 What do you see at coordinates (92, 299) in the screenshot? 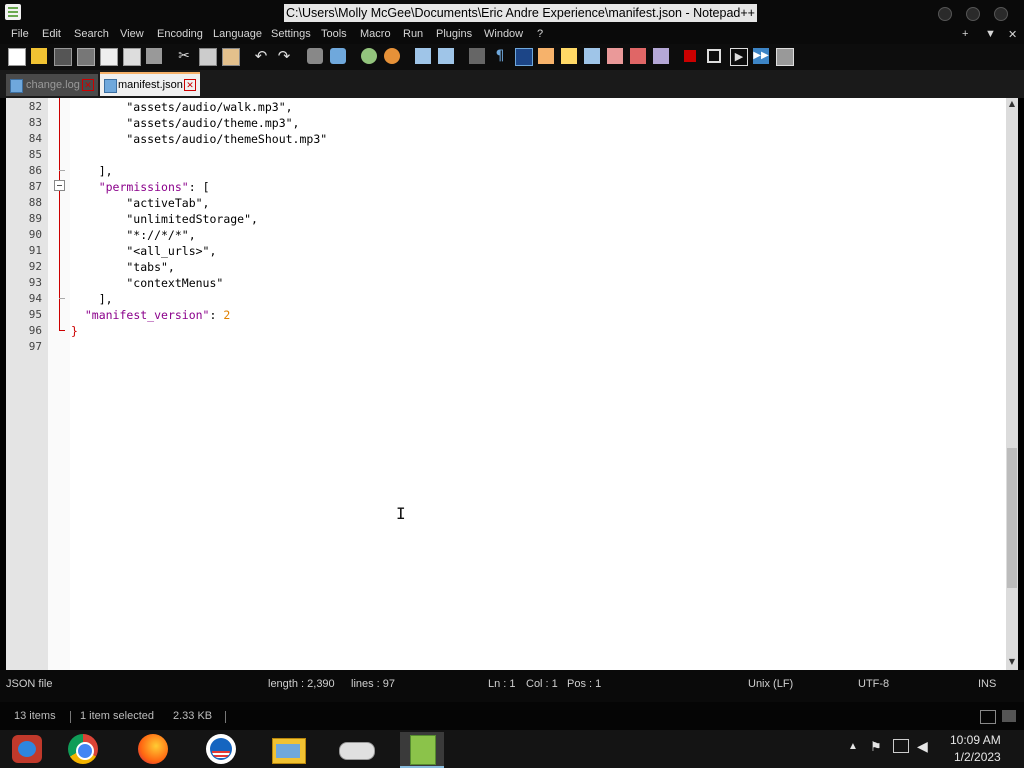
I see `code-line: ],` at bounding box center [92, 299].